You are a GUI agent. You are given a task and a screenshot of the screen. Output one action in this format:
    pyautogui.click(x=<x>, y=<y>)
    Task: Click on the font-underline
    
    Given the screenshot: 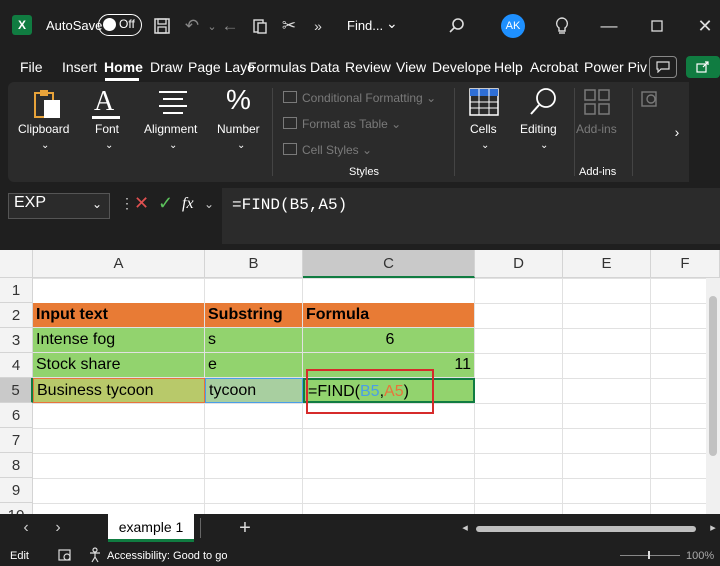 What is the action you would take?
    pyautogui.click(x=106, y=117)
    